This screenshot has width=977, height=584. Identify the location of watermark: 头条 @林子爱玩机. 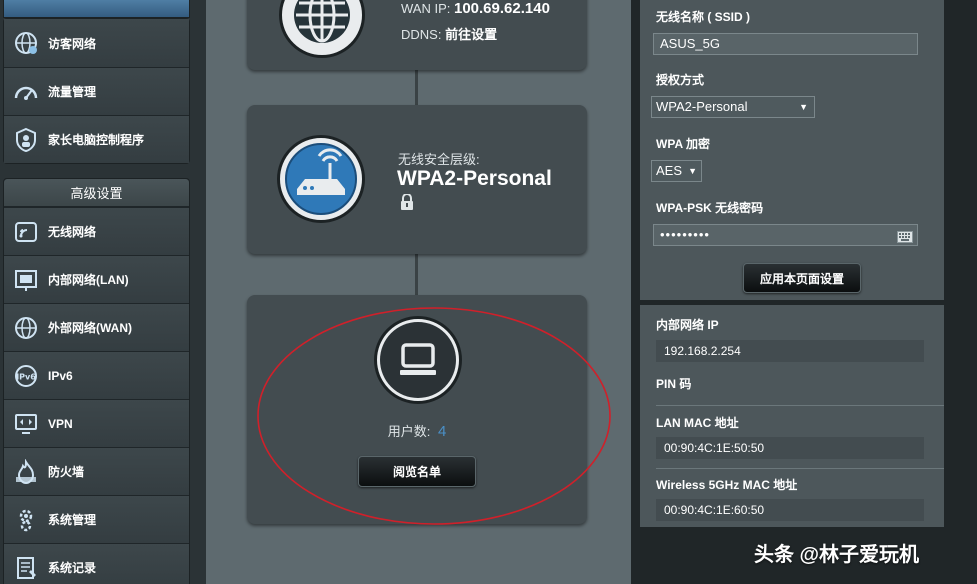
(837, 555).